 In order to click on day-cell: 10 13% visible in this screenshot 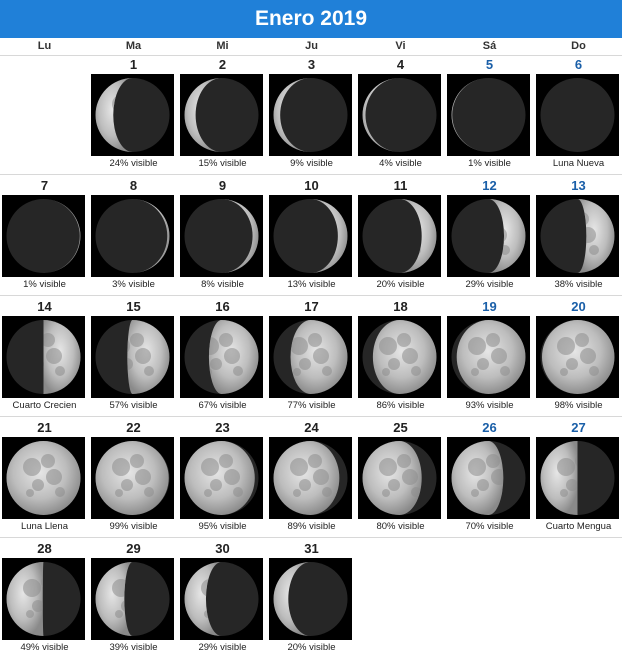, I will do `click(311, 236)`.